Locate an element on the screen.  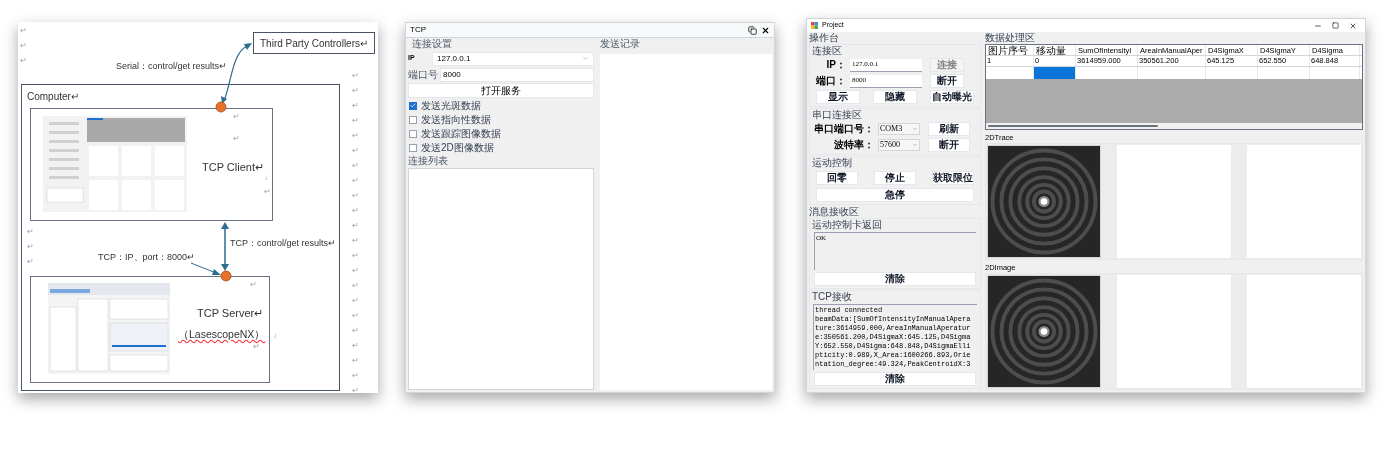
group-label: 运动控制卡返回 is located at coordinates (847, 224).